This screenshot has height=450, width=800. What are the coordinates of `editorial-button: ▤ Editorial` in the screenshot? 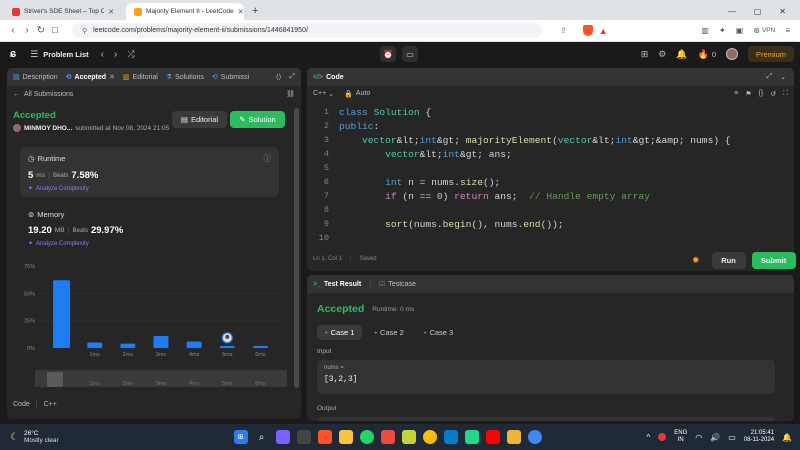 It's located at (199, 119).